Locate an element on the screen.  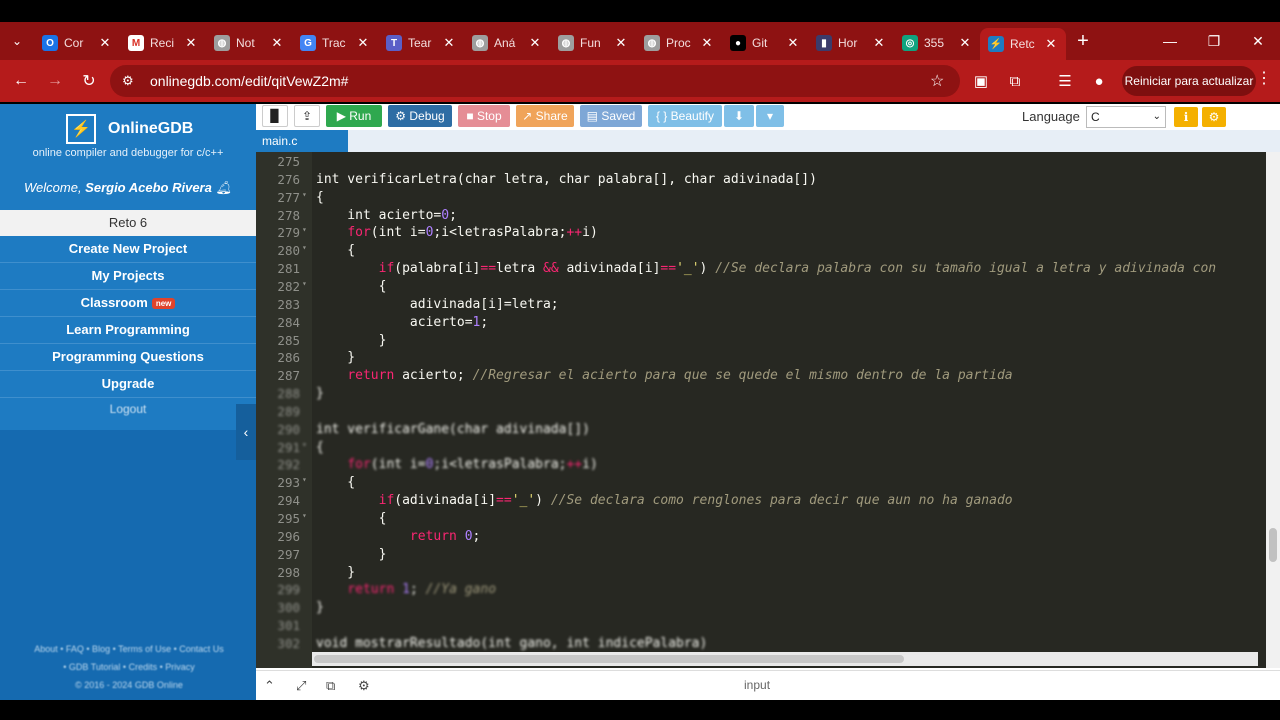
sidebar-item-upgrade: Upgrade is located at coordinates (128, 384).